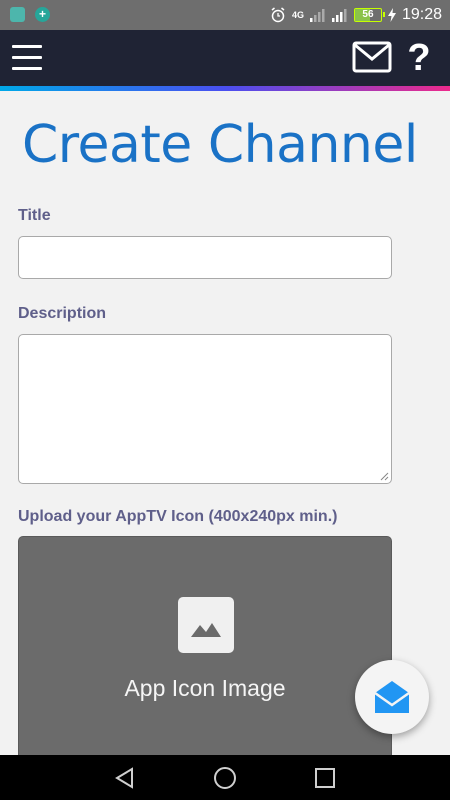 The image size is (450, 800). Describe the element at coordinates (225, 58) in the screenshot. I see `app-header: ?` at that location.